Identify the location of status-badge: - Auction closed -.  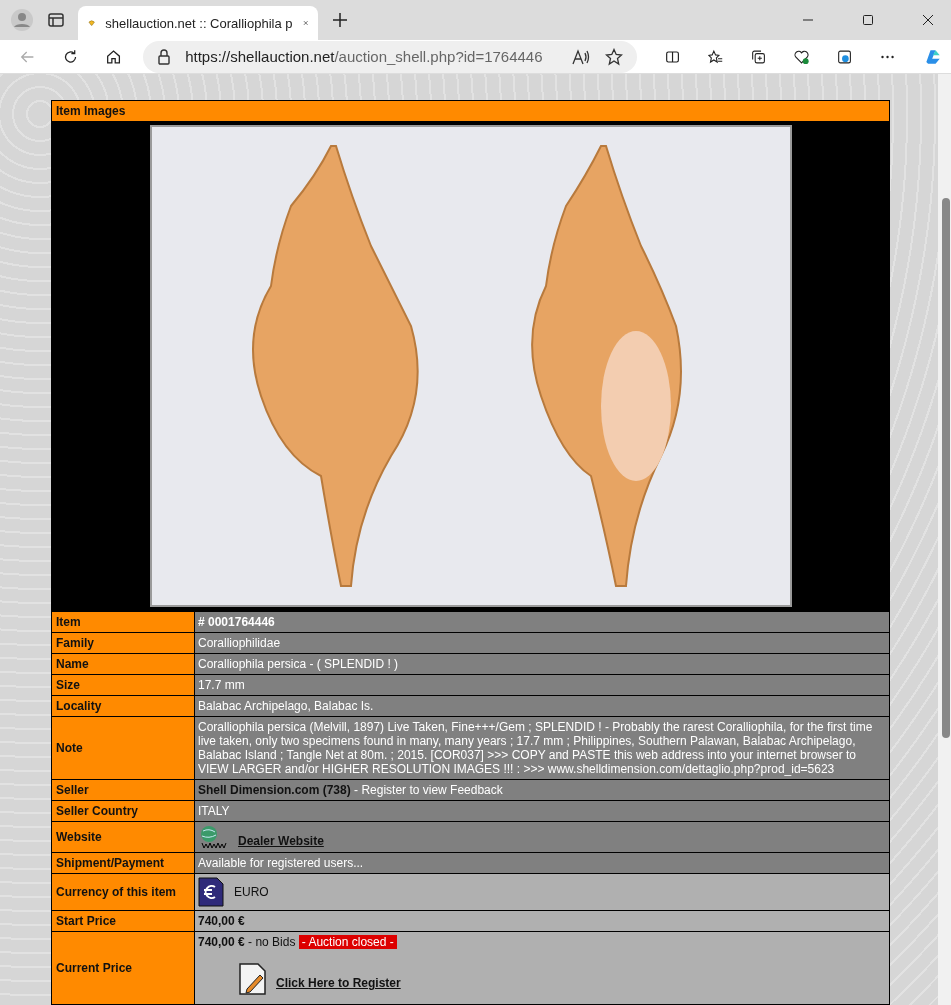
(347, 942).